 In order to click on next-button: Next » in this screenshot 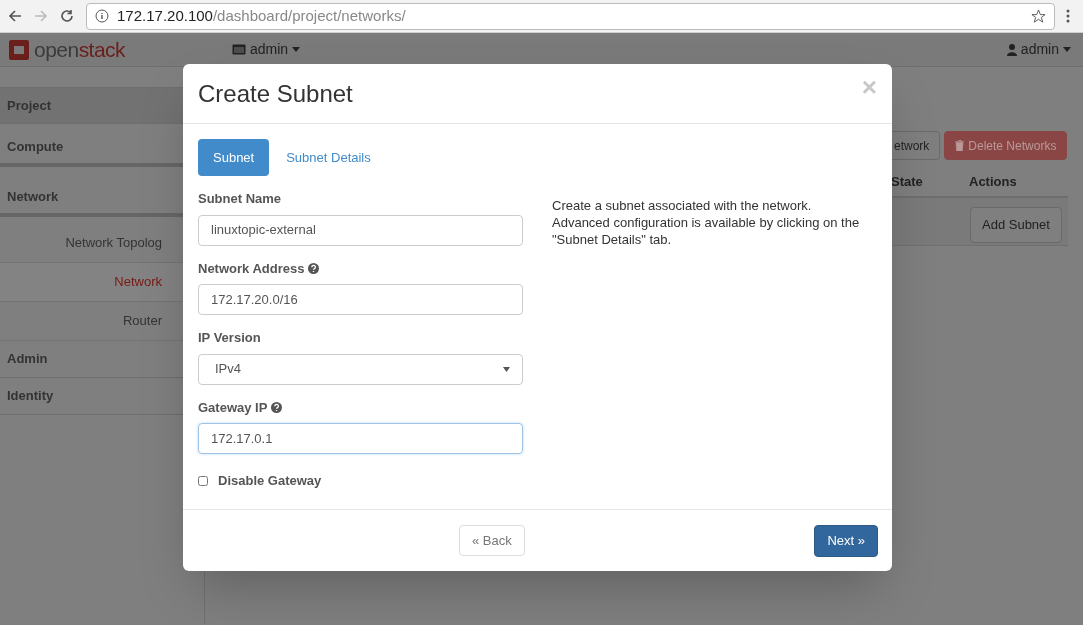, I will do `click(846, 541)`.